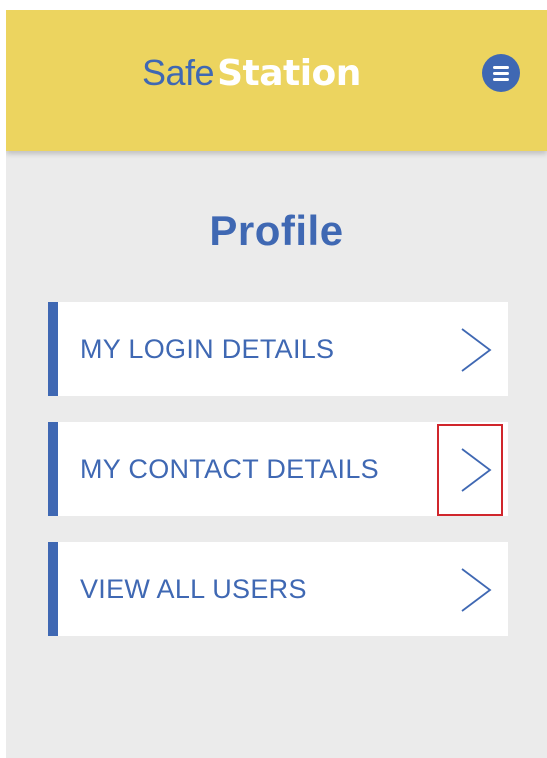 This screenshot has width=547, height=758. I want to click on hamburger-menu-icon, so click(501, 73).